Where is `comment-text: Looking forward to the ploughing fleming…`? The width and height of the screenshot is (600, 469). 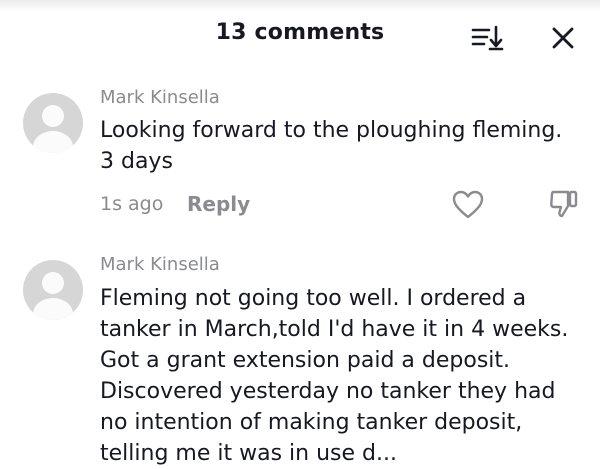 comment-text: Looking forward to the ploughing fleming… is located at coordinates (331, 146).